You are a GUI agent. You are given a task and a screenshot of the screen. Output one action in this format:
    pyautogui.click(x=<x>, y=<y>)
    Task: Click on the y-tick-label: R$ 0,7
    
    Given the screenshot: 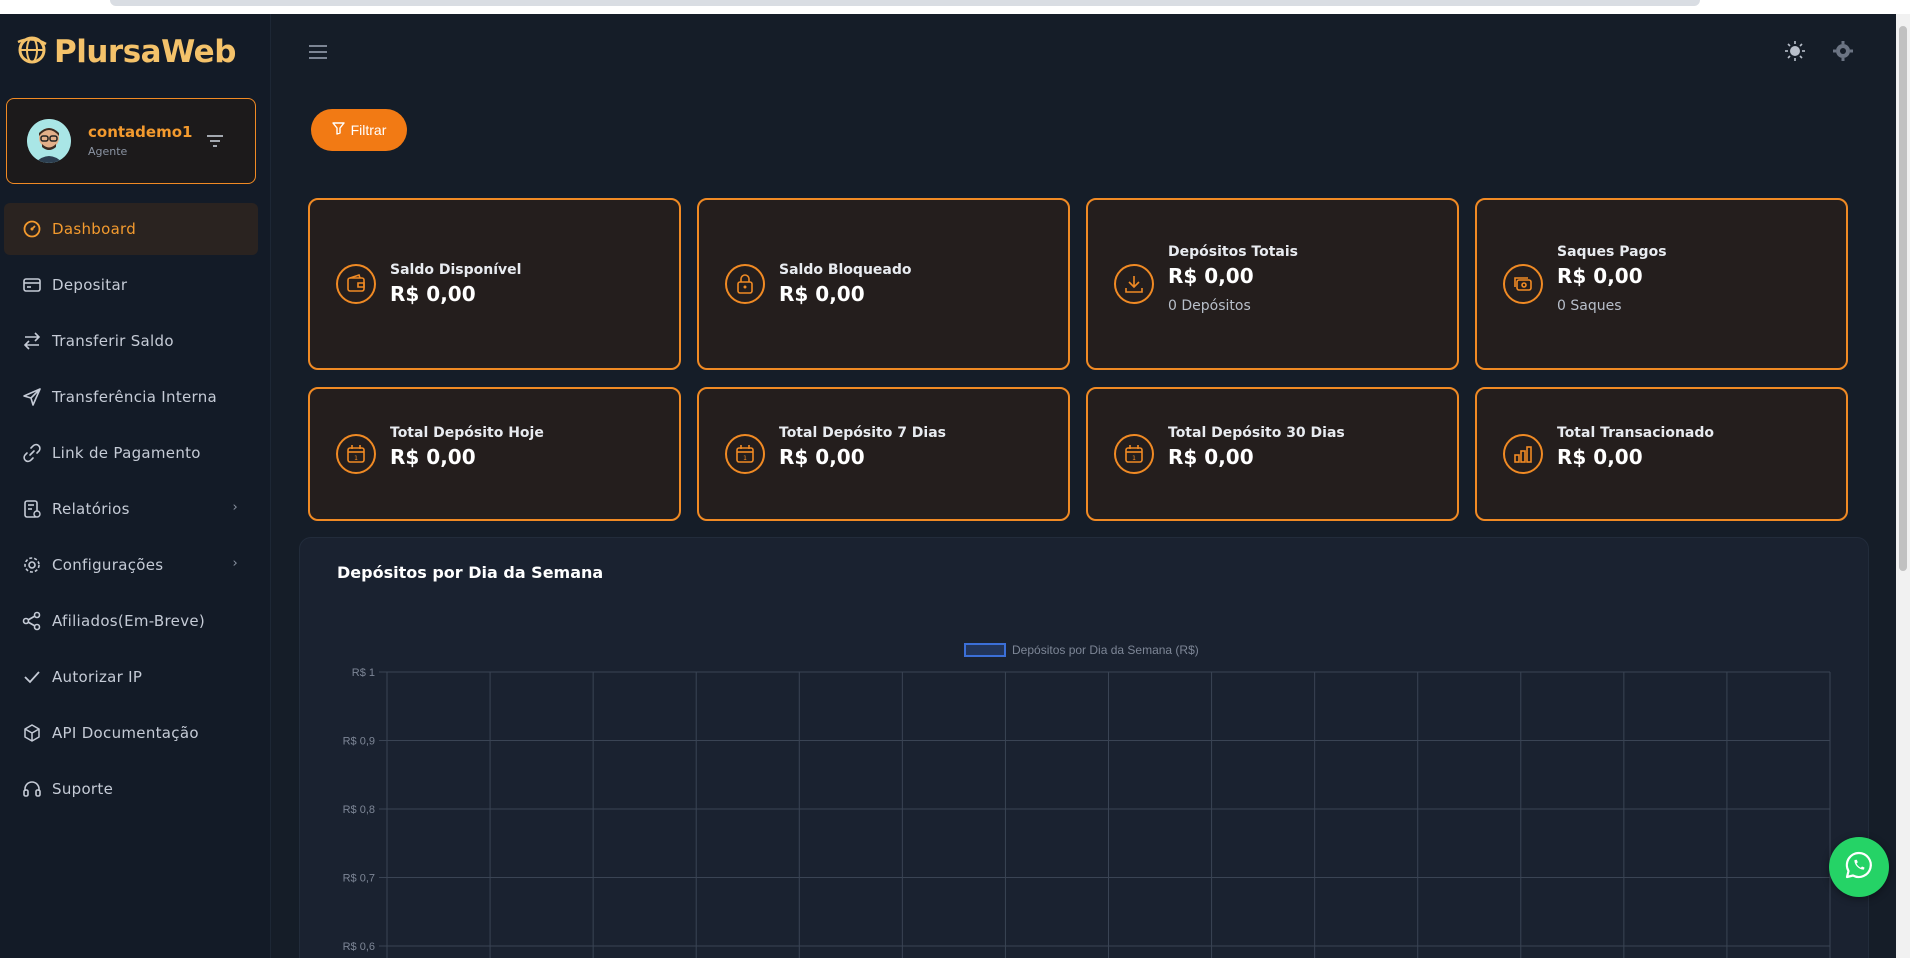 What is the action you would take?
    pyautogui.click(x=359, y=879)
    